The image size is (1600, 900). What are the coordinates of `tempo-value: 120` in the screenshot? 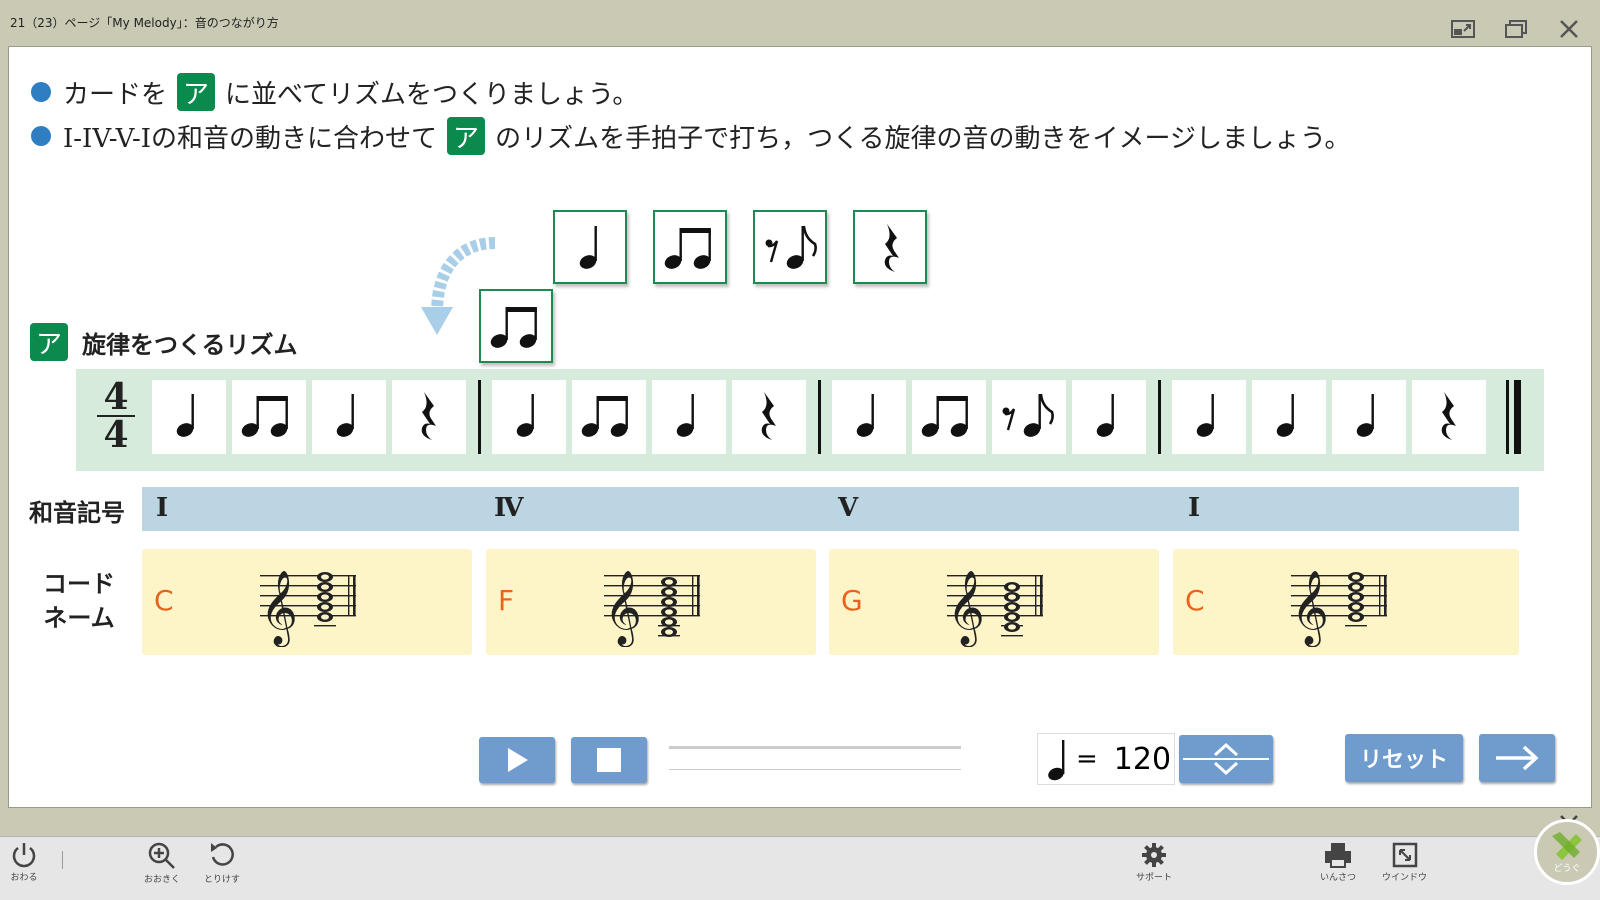 It's located at (1142, 759).